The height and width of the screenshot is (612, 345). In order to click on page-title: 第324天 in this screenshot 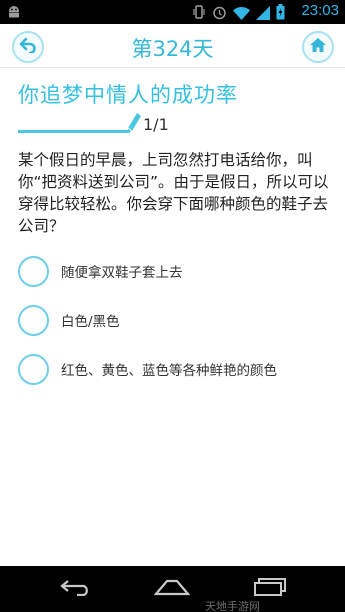, I will do `click(172, 49)`.